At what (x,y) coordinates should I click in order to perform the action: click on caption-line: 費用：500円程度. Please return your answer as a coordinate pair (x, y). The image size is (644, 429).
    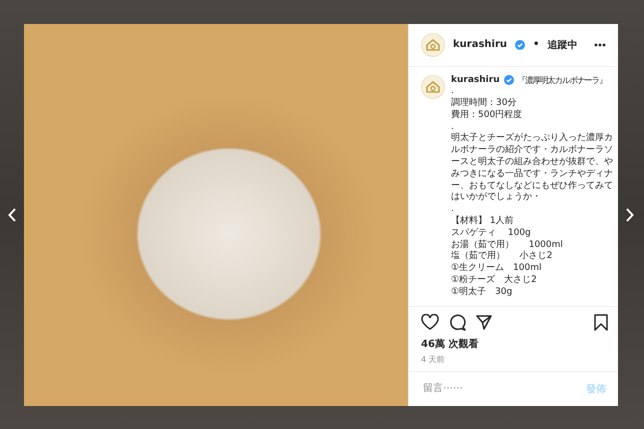
    Looking at the image, I should click on (487, 116).